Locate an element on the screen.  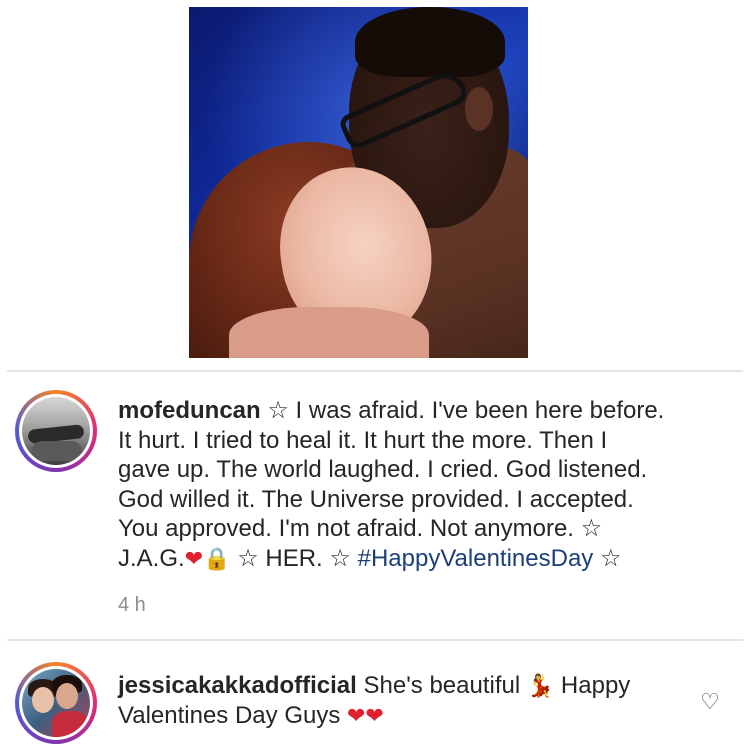
reply-line-2: Valentines Day Guys is located at coordinates (232, 715).